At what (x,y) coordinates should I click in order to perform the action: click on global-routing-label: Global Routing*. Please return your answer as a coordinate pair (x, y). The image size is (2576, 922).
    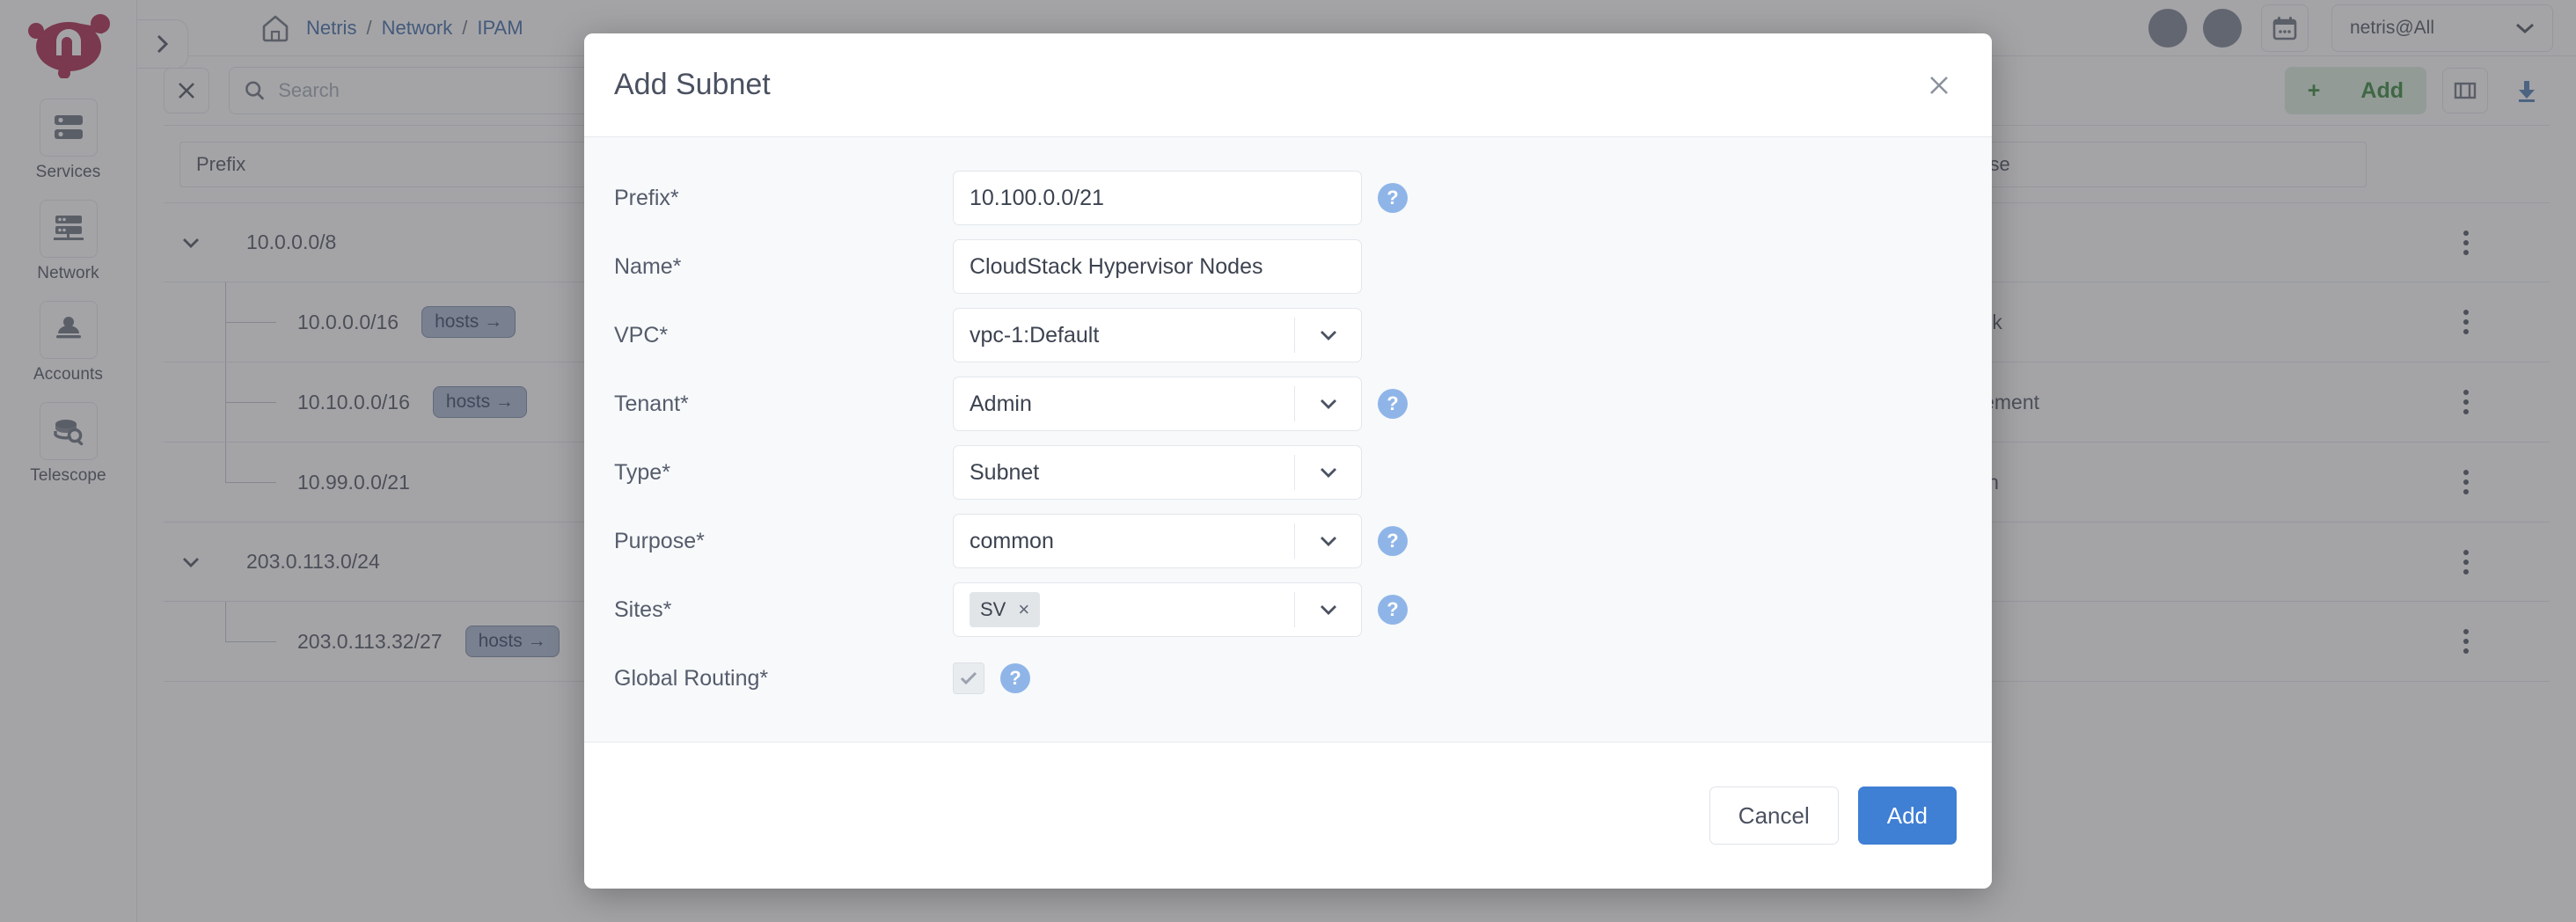
    Looking at the image, I should click on (691, 678).